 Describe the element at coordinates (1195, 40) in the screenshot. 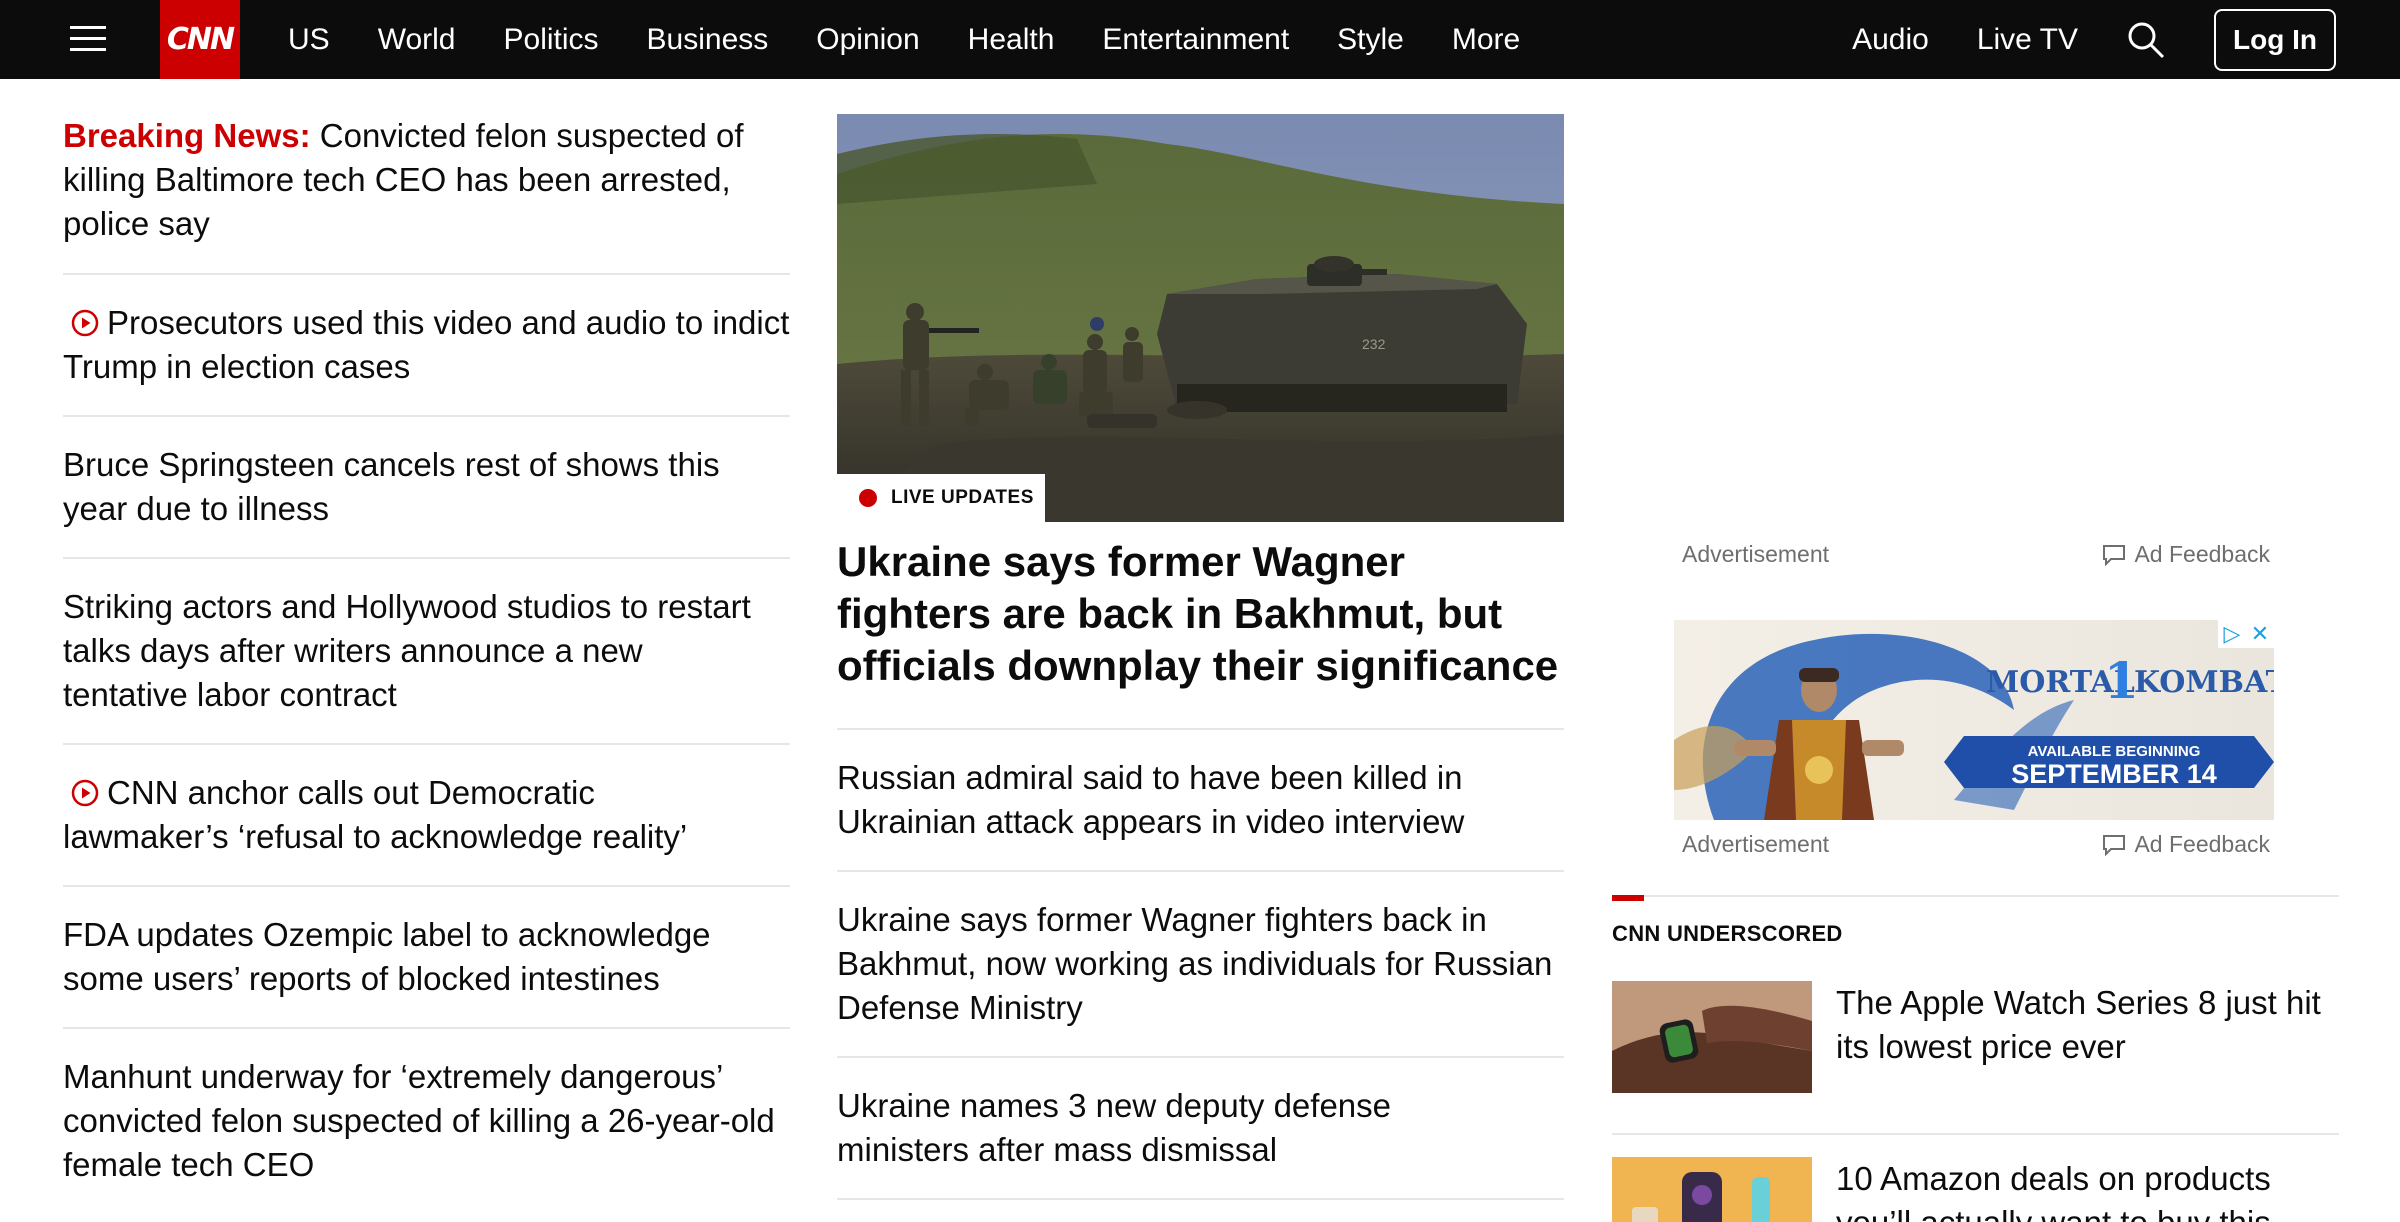

I see `nav-link-entertainment: Entertainment` at that location.